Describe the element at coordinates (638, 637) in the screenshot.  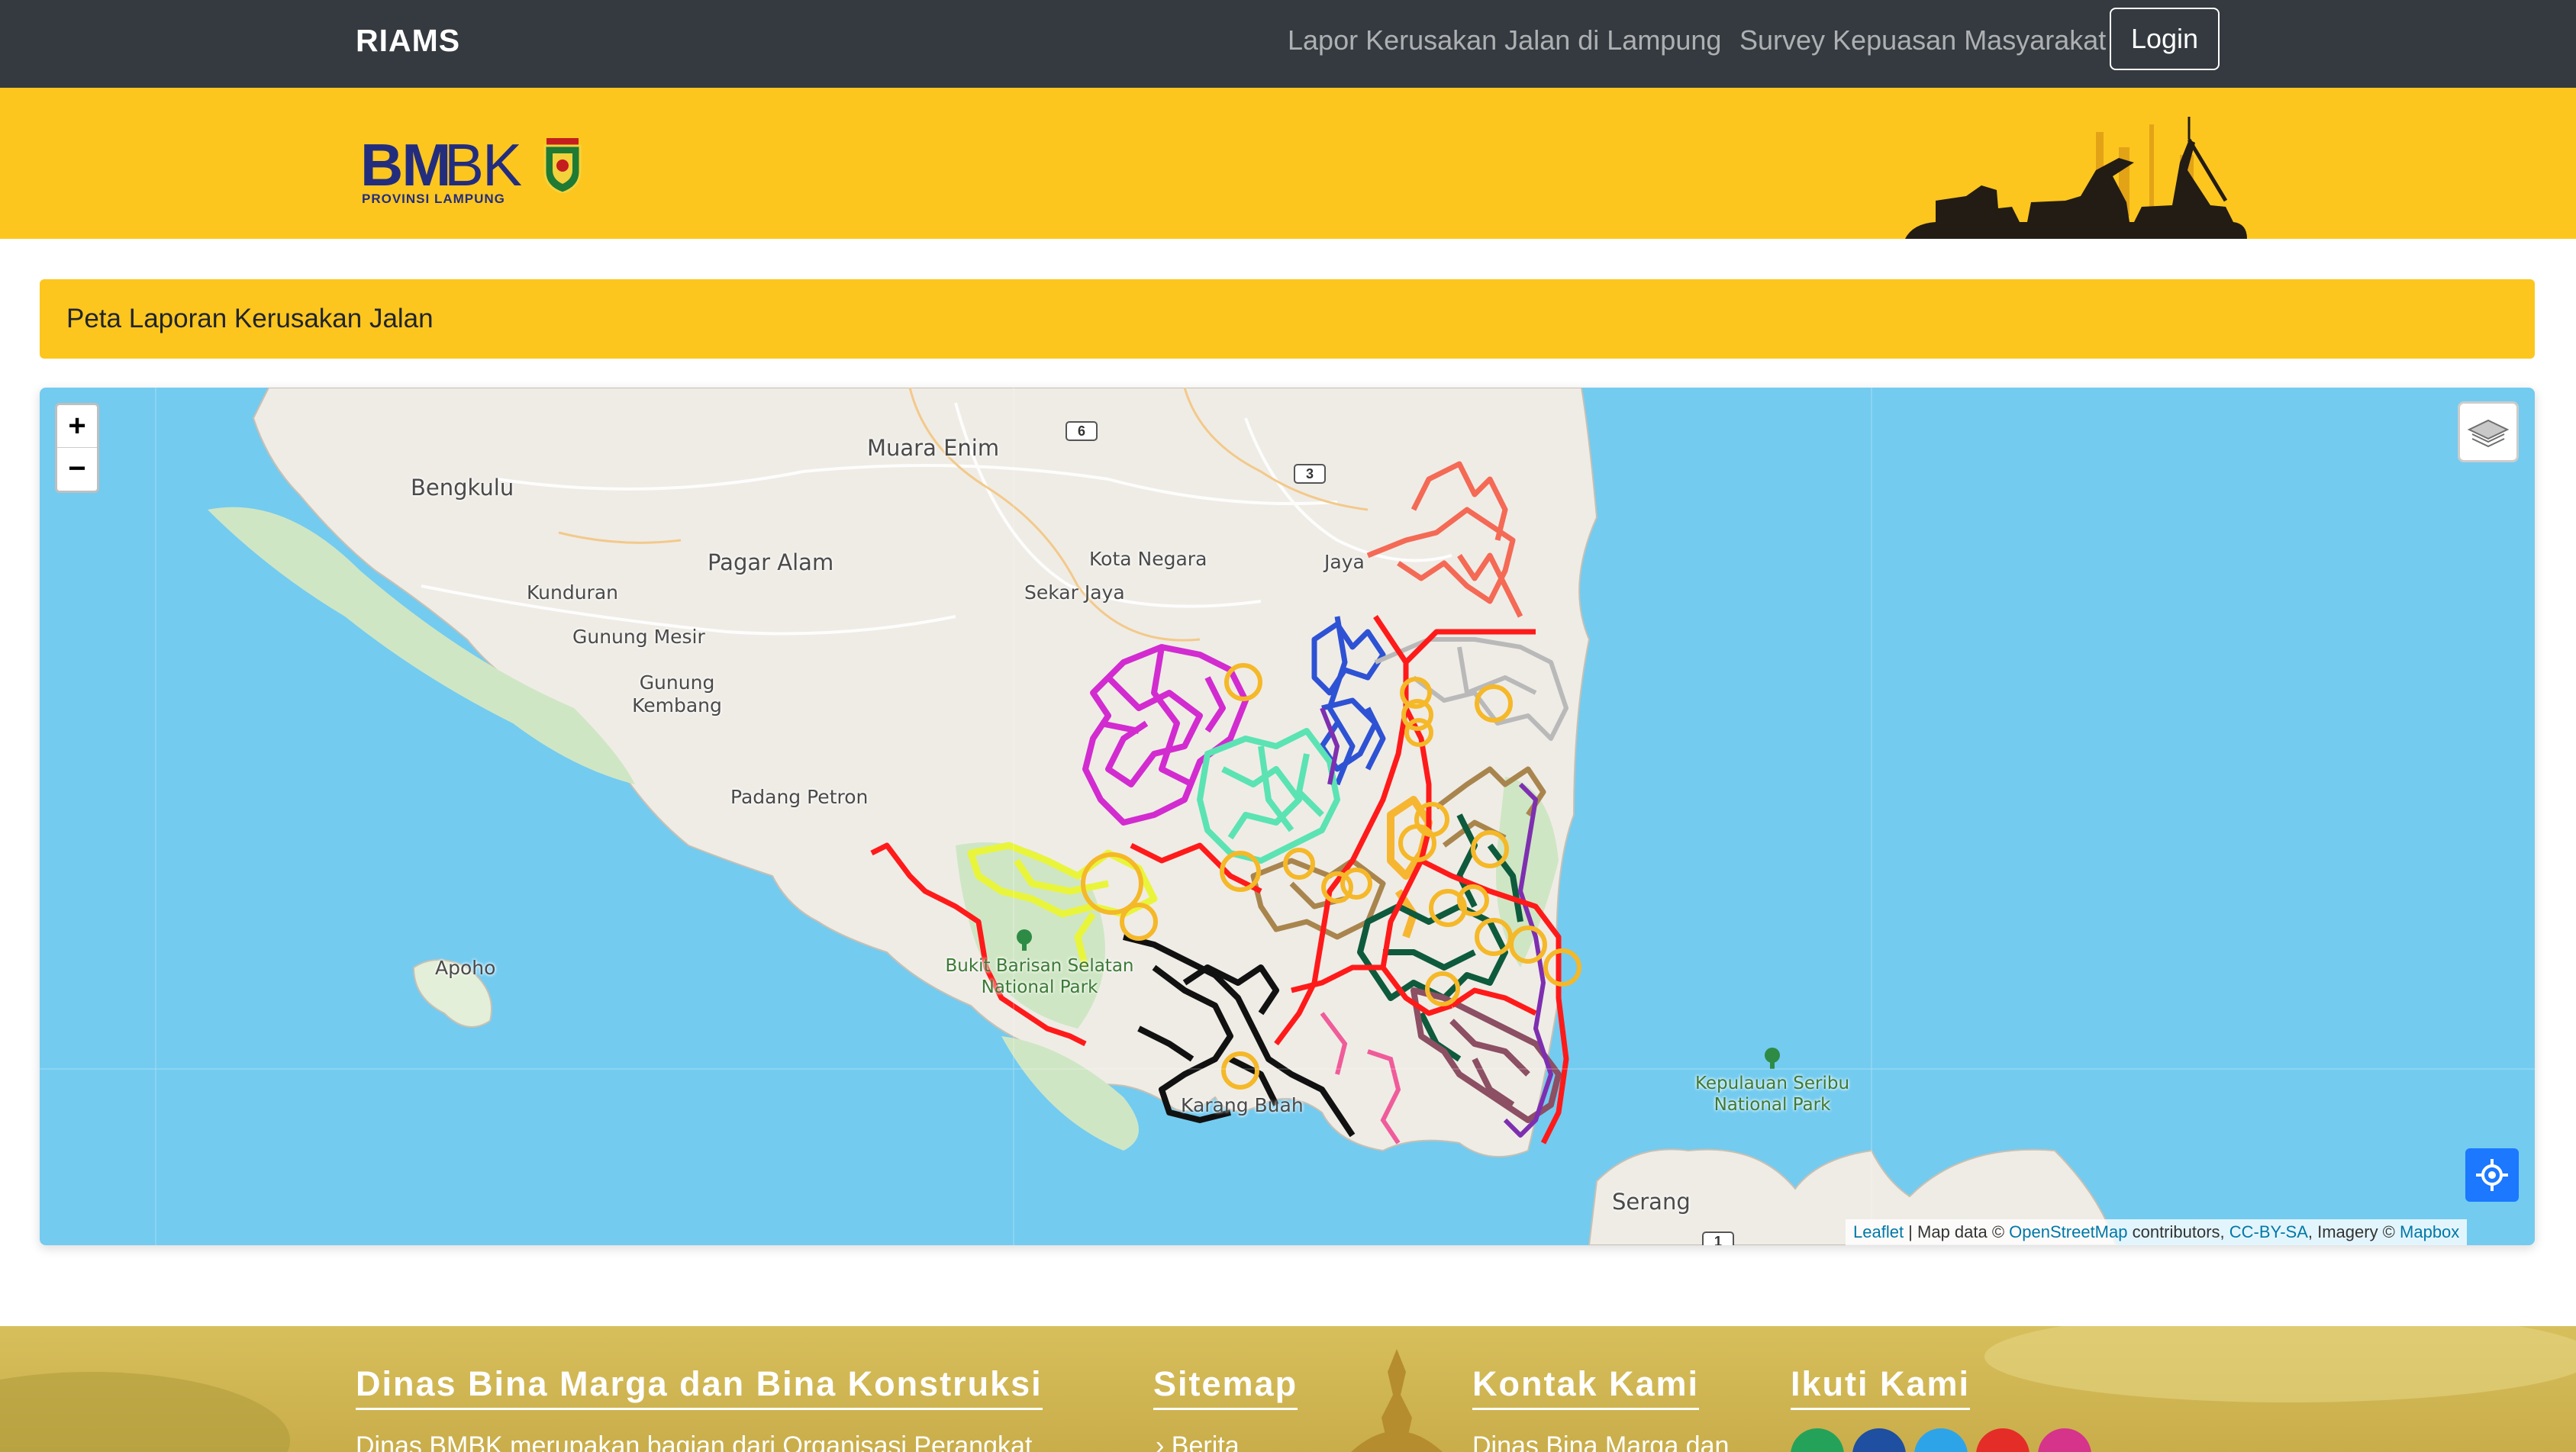
I see `map-label-gunung-mesir: Gunung Mesir` at that location.